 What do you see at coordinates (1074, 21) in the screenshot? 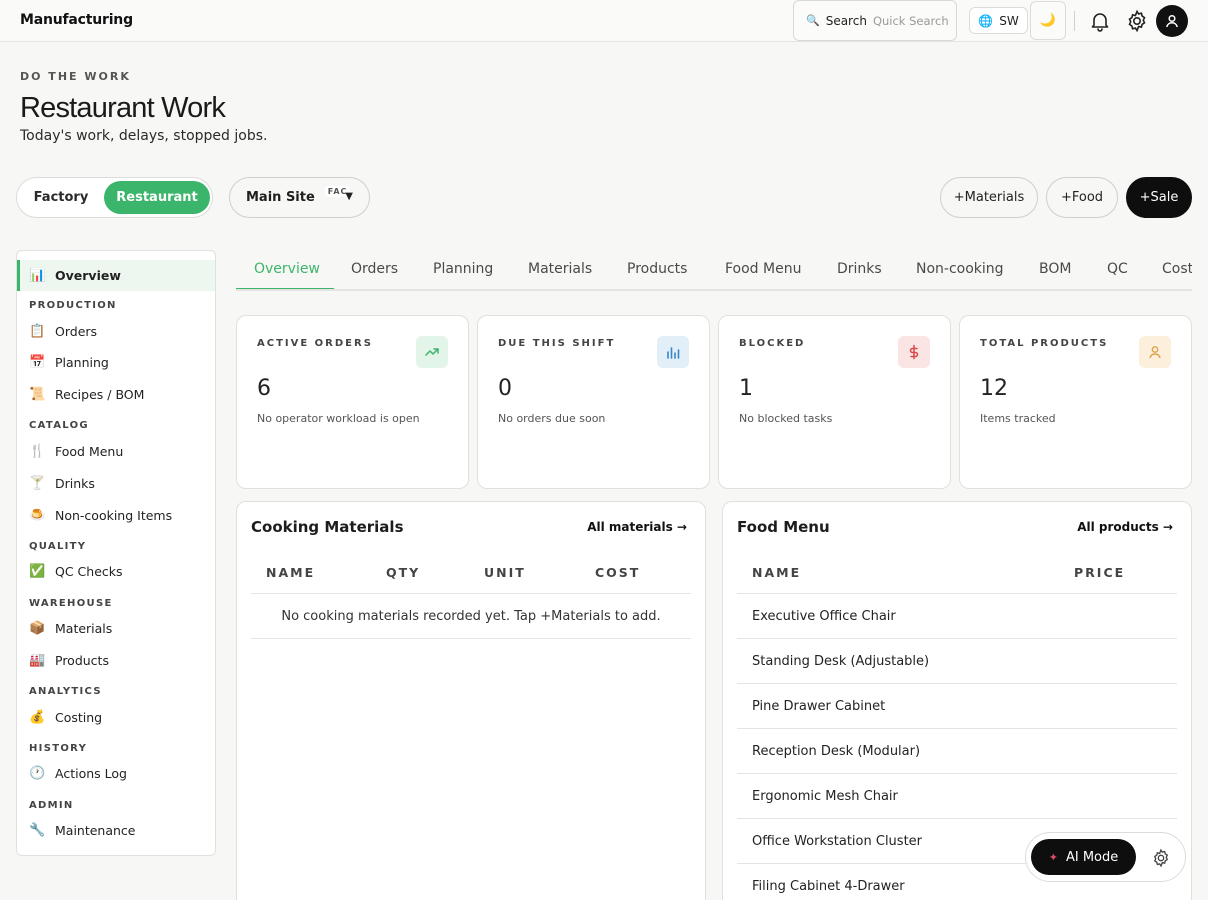
I see `divider` at bounding box center [1074, 21].